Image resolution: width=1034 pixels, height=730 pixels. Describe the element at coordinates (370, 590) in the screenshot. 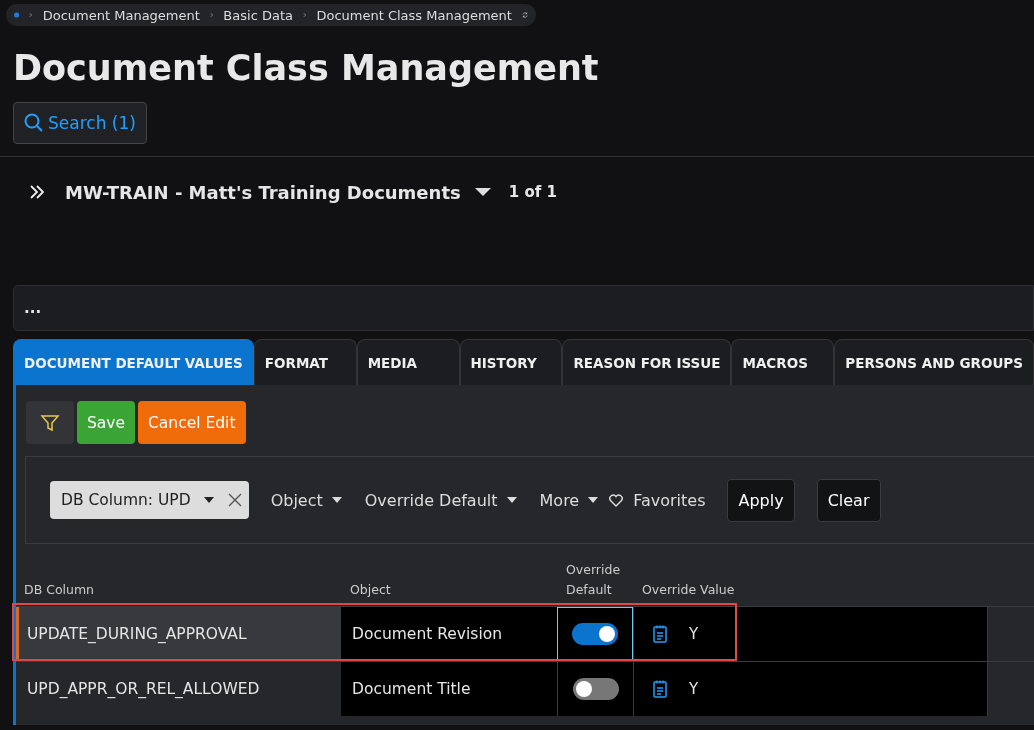

I see `column-header: Object` at that location.